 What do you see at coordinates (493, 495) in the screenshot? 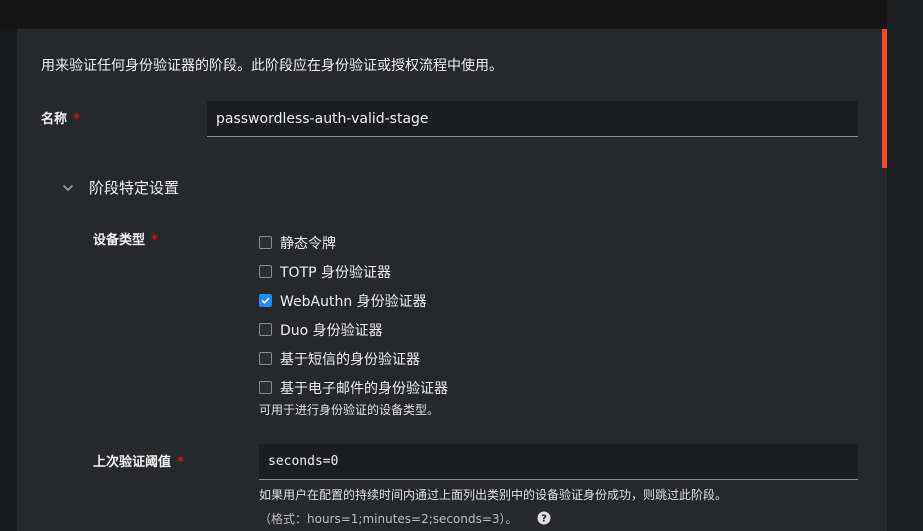
I see `threshold-helper: 如果用户在配置的持续时间内通过上面列出类别中的设备验证身份成功，则跳过此阶段。` at bounding box center [493, 495].